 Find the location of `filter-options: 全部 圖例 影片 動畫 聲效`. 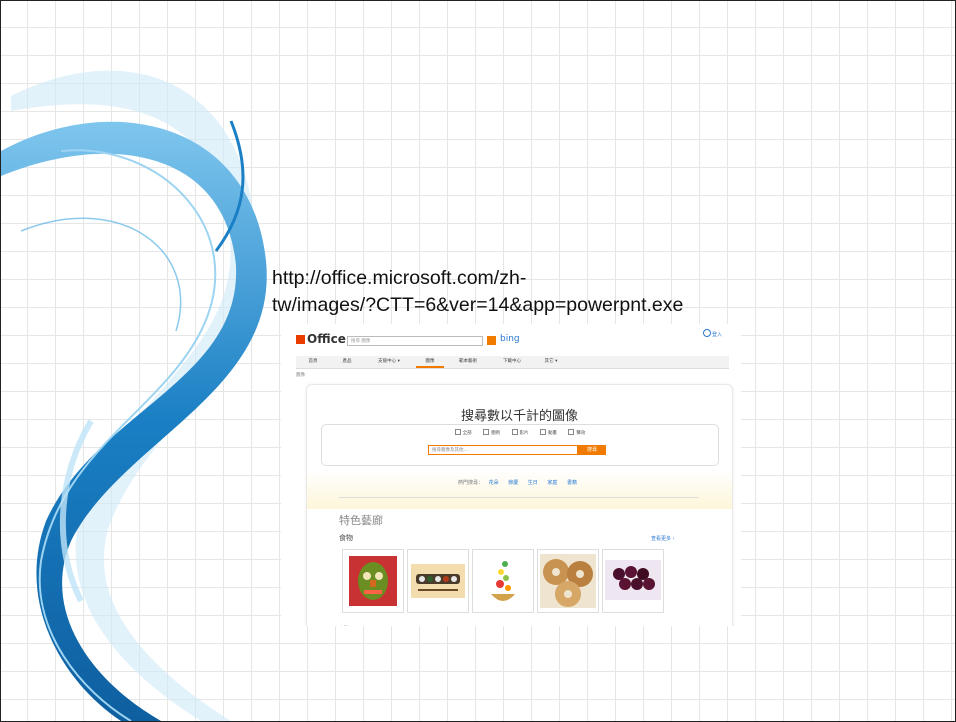

filter-options: 全部 圖例 影片 動畫 聲效 is located at coordinates (520, 432).